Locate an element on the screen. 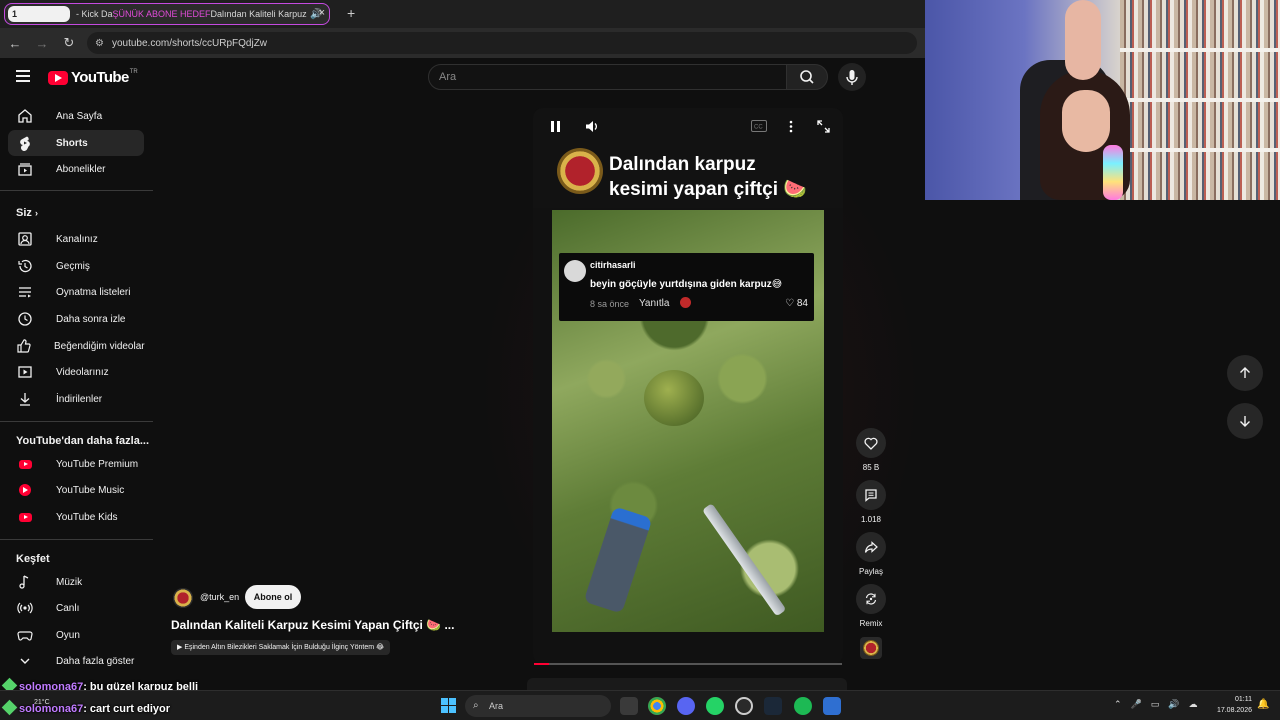 This screenshot has height=720, width=1280. notification-bell-icon: 🔔 is located at coordinates (1263, 704).